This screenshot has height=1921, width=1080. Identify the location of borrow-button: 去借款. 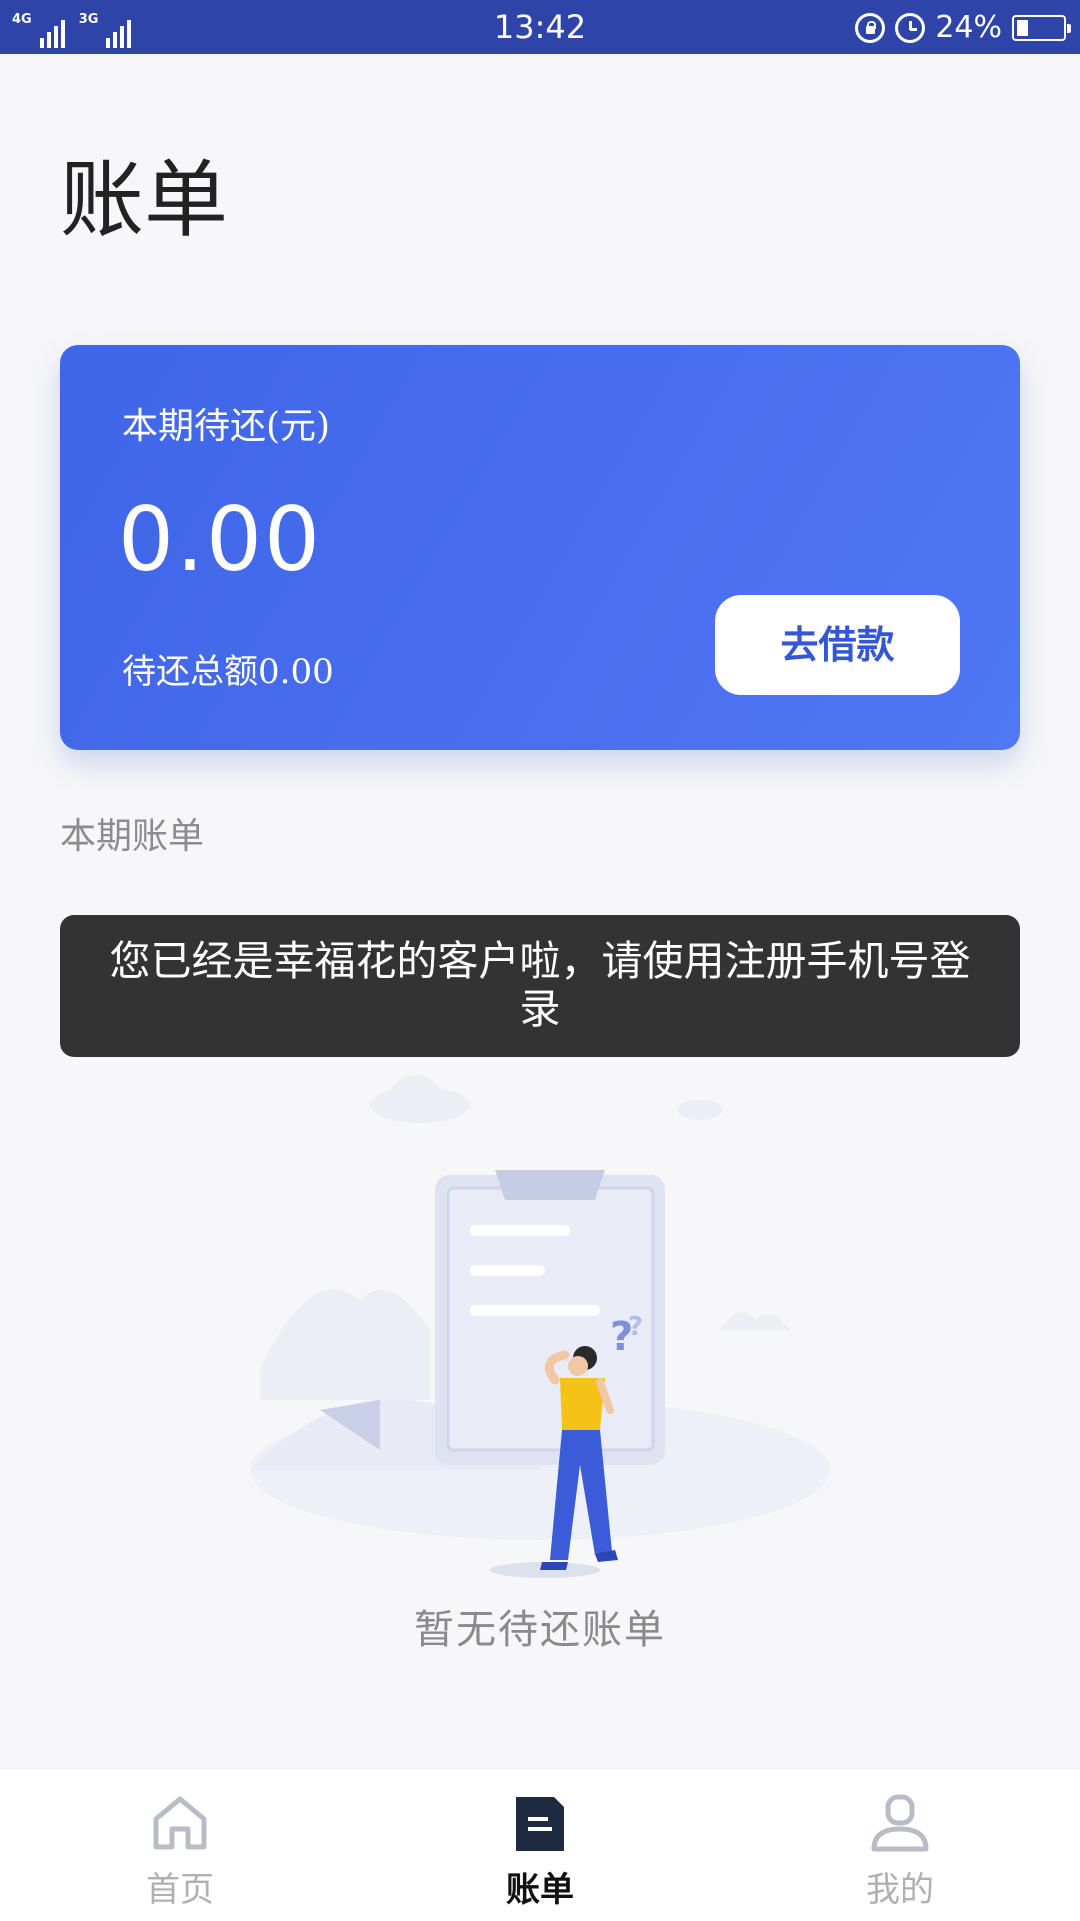
(837, 645).